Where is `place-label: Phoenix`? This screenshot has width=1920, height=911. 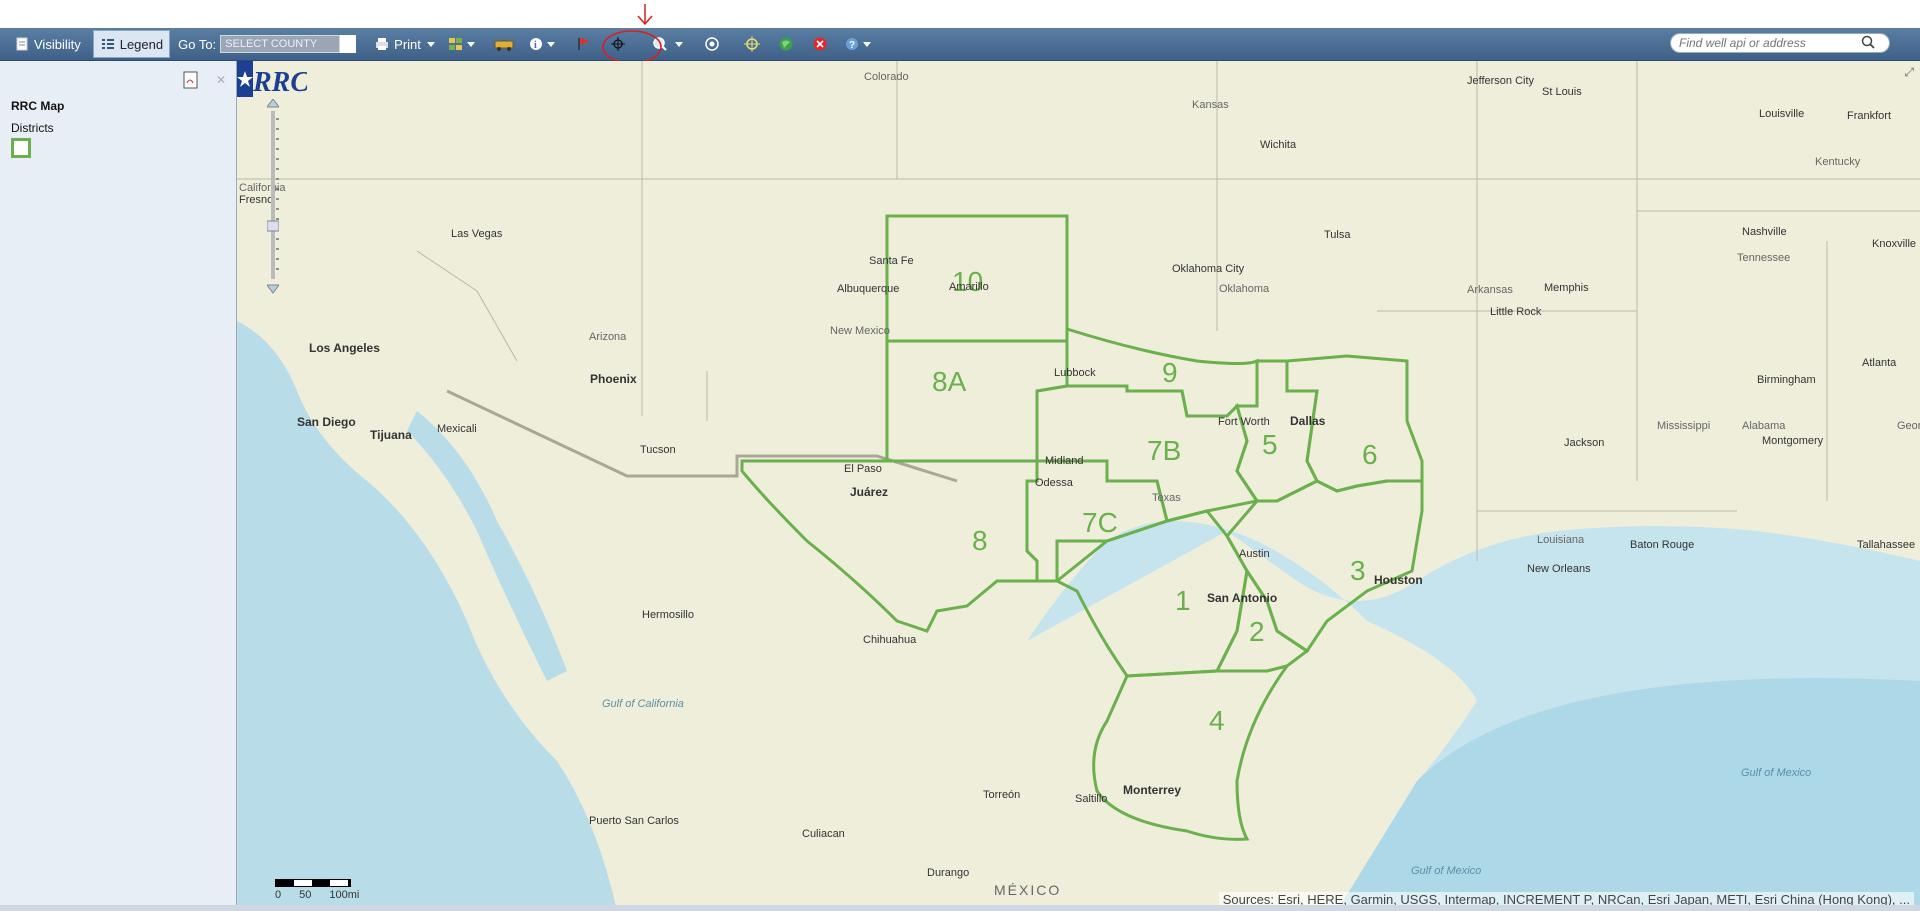
place-label: Phoenix is located at coordinates (613, 379).